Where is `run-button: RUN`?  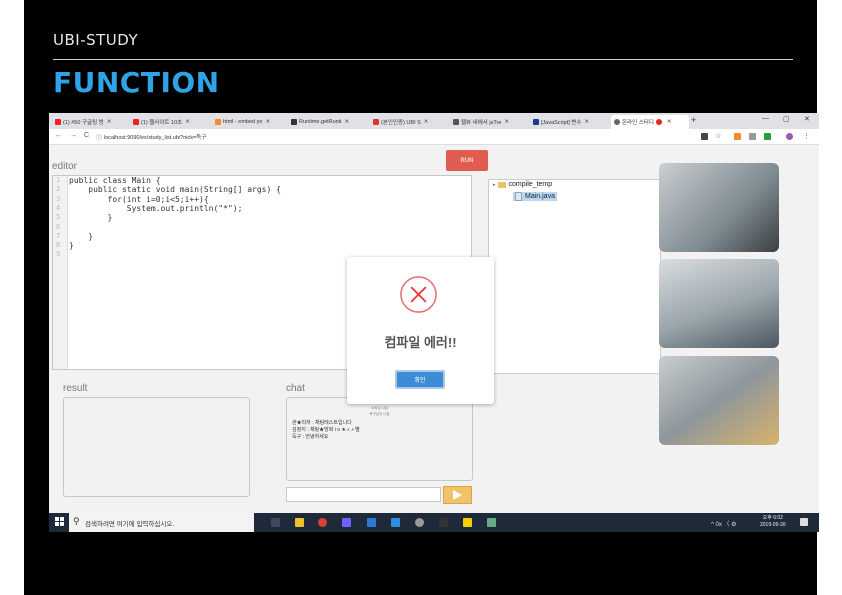
run-button: RUN is located at coordinates (467, 160).